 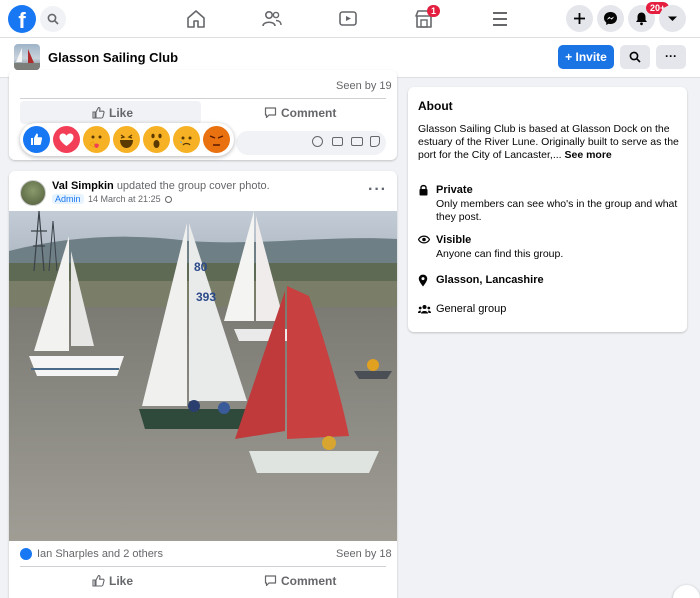 I want to click on plus-icon, so click(x=579, y=18).